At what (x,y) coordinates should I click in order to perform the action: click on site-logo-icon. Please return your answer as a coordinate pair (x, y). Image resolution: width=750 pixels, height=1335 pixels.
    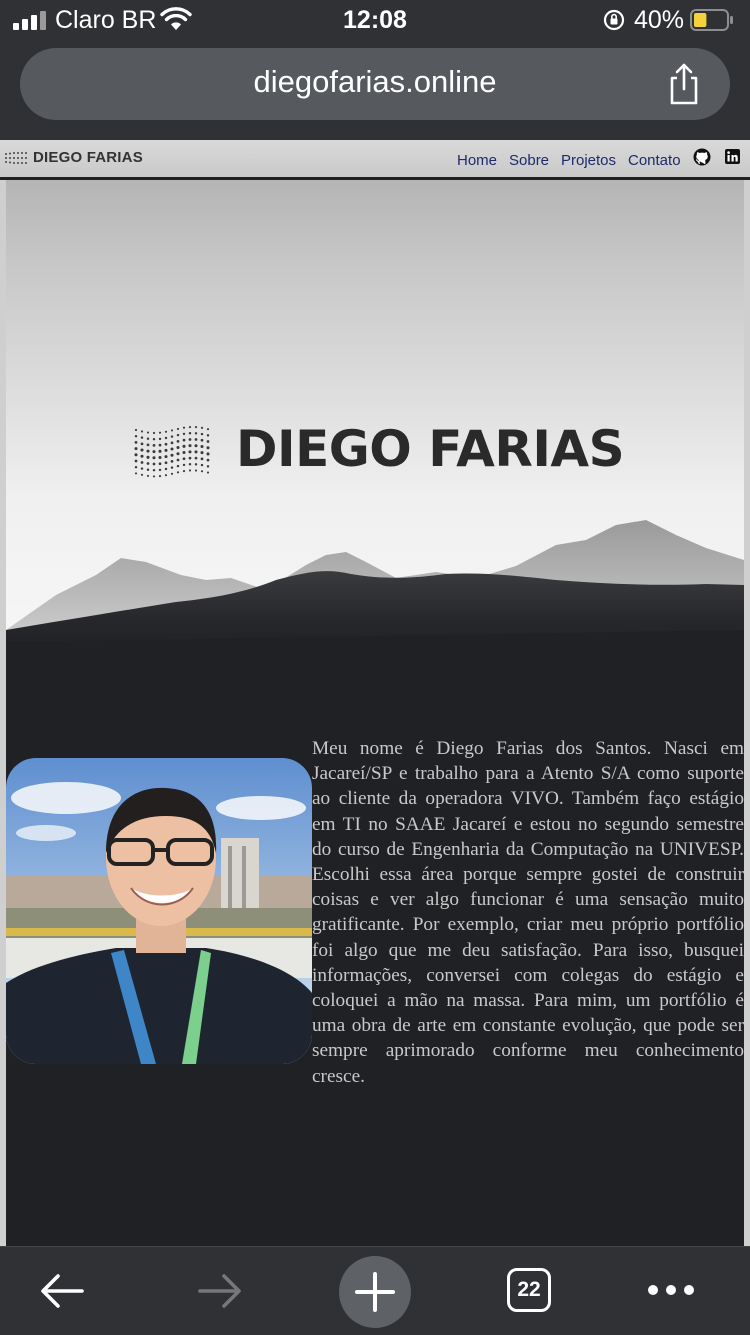
    Looking at the image, I should click on (16, 158).